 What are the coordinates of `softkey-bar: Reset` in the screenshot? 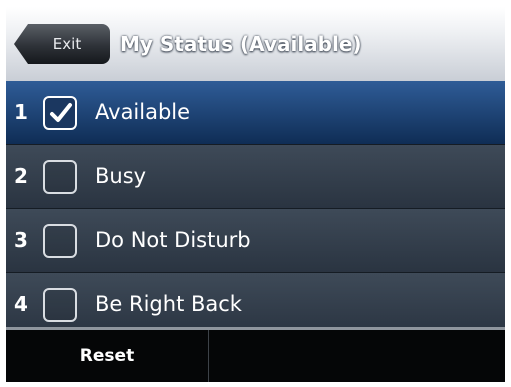 It's located at (255, 354).